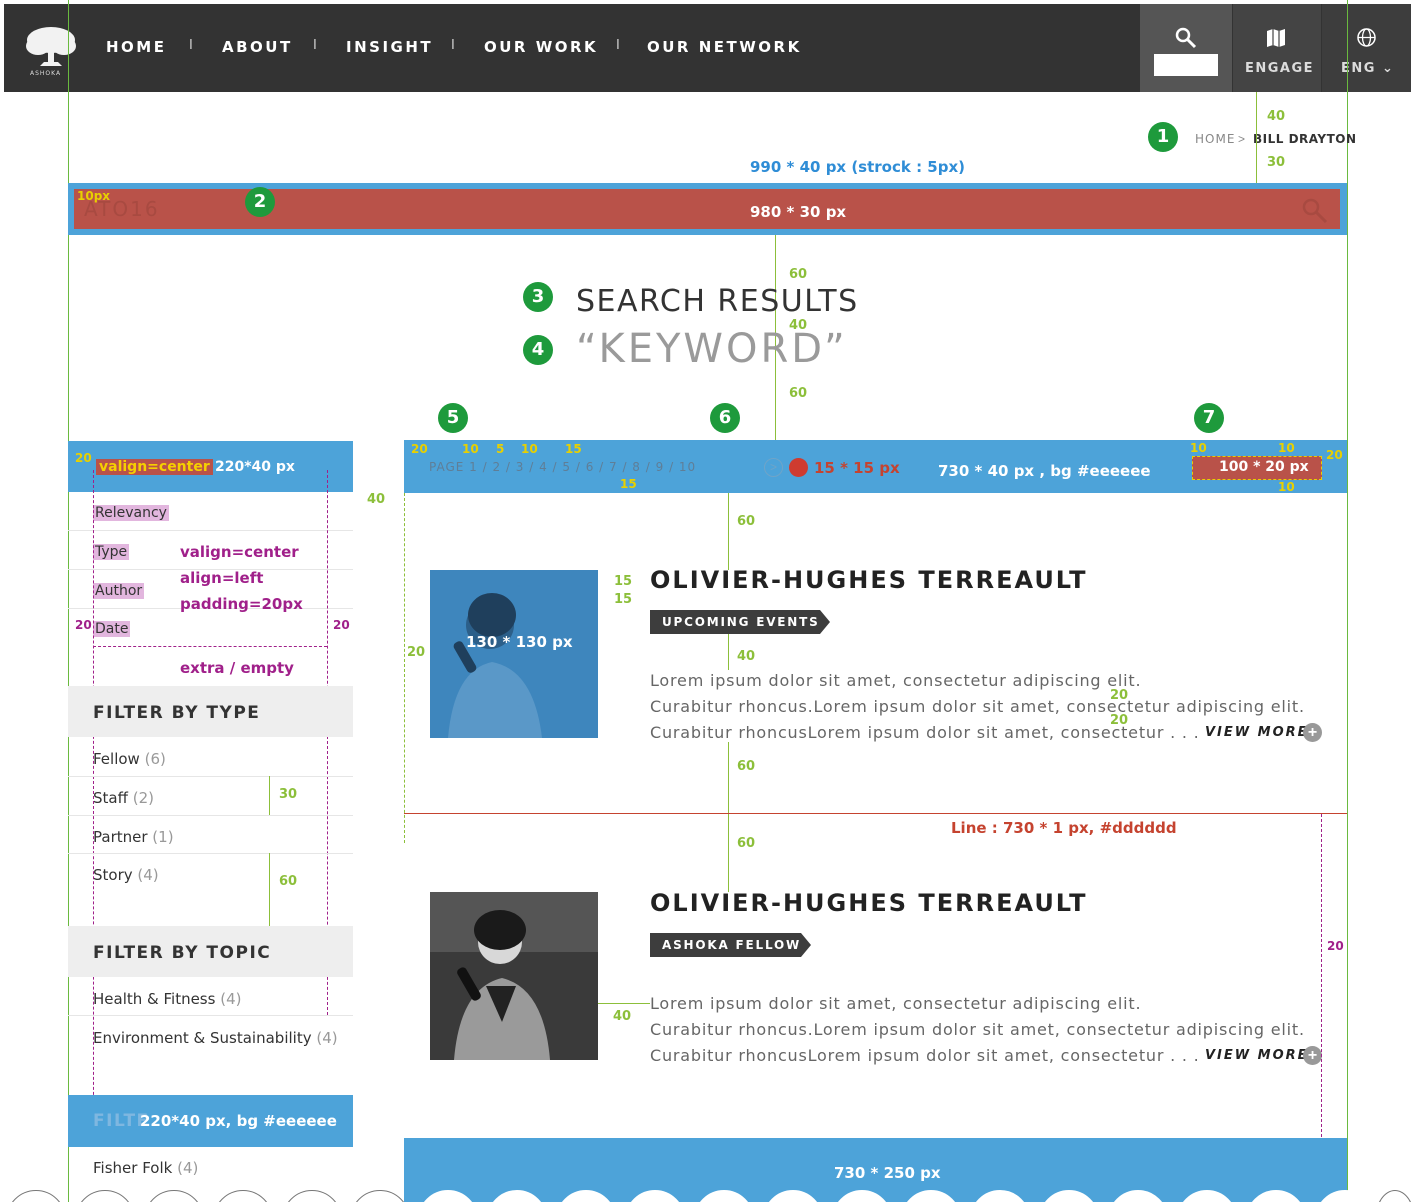 The image size is (1415, 1202). I want to click on annotation-badge-4: 4, so click(538, 350).